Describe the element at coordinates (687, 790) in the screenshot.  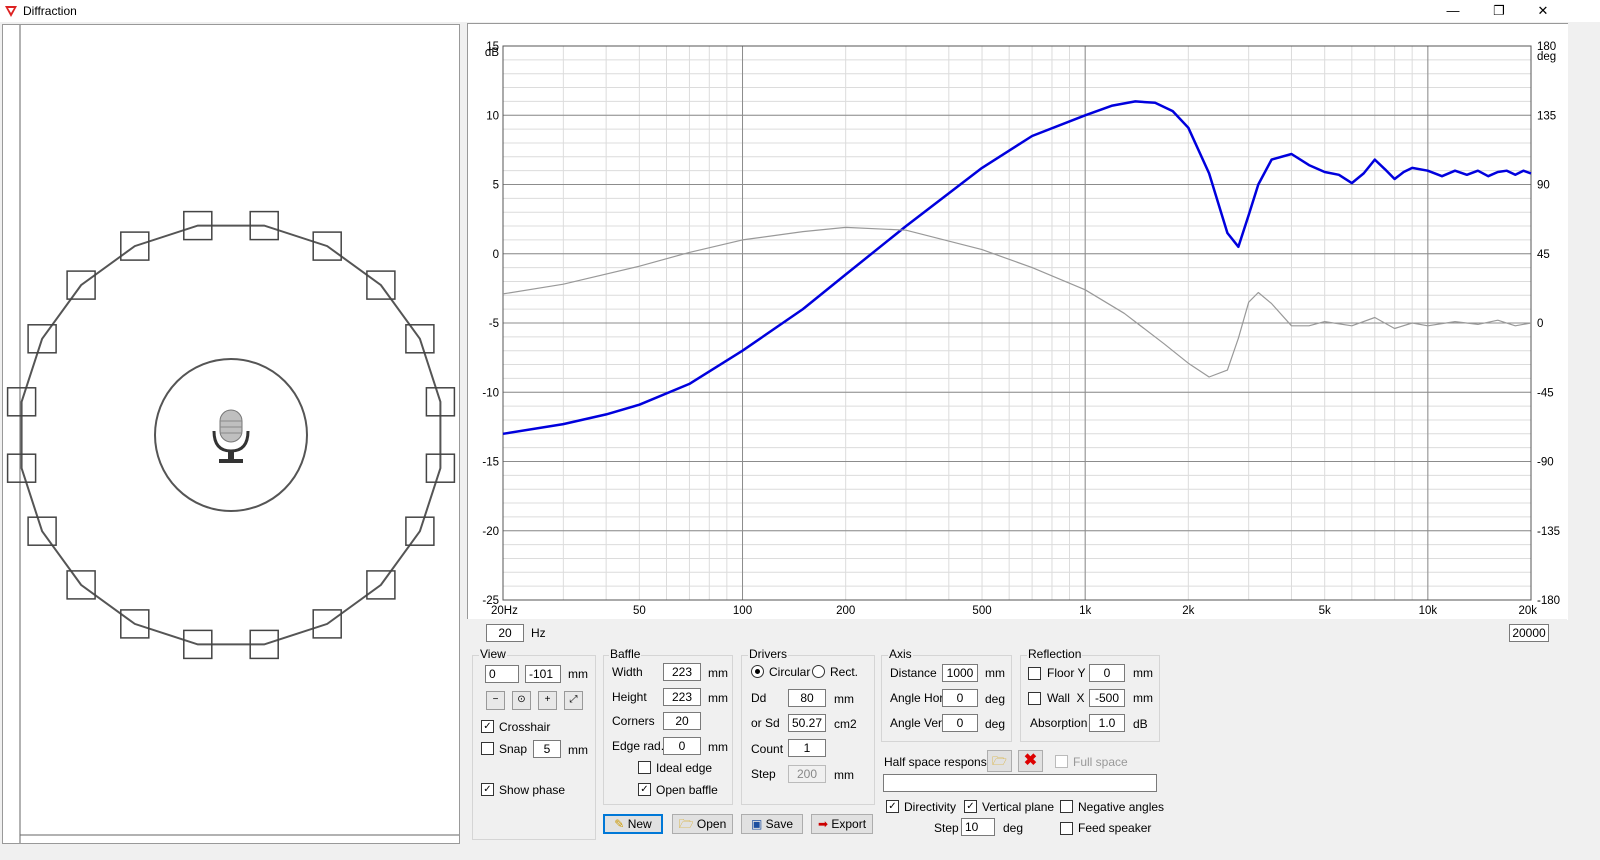
I see `open-baffle-label: Open baffle` at that location.